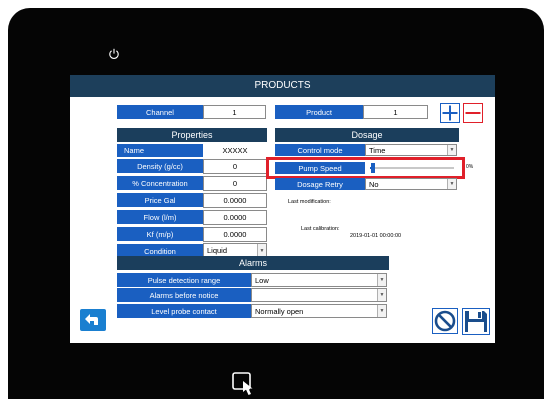 This screenshot has height=399, width=550. I want to click on save-icon, so click(476, 321).